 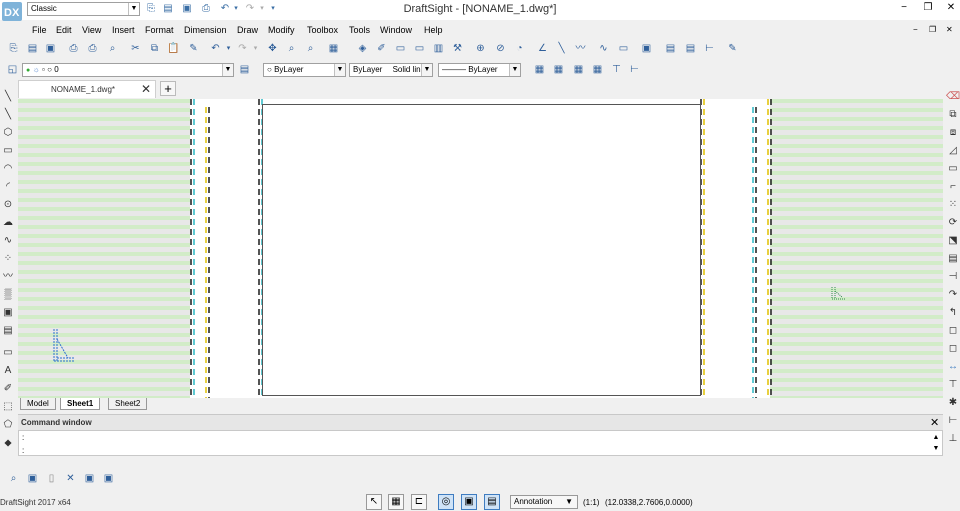 I want to click on spline-icon: ∿, so click(x=8, y=241).